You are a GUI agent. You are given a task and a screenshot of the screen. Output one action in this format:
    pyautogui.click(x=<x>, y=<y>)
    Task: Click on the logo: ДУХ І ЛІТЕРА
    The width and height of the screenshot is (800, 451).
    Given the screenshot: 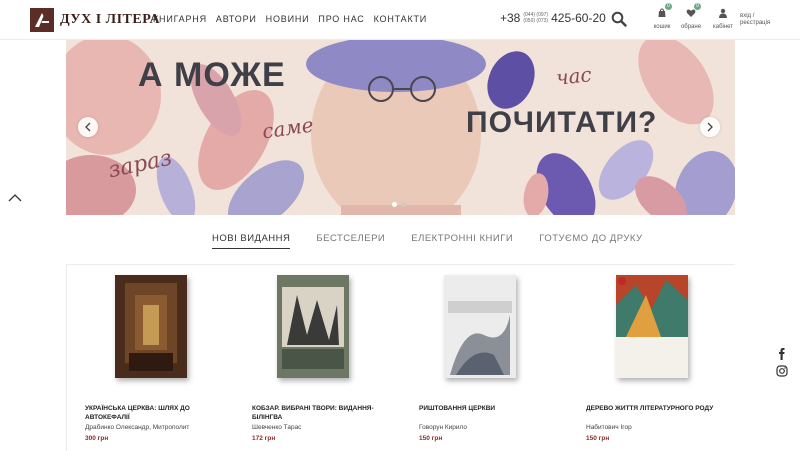 What is the action you would take?
    pyautogui.click(x=95, y=20)
    